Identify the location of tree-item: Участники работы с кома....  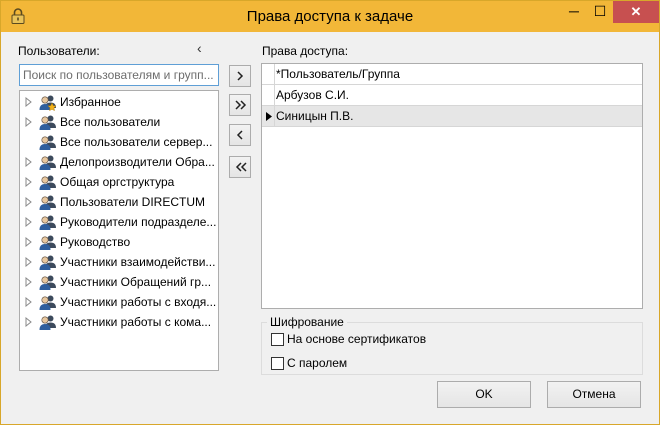
(119, 322).